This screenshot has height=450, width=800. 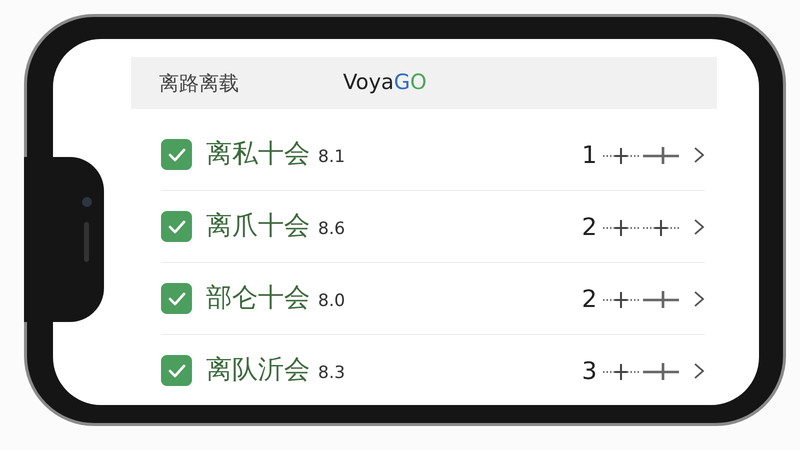 I want to click on score: 8.6, so click(x=332, y=229).